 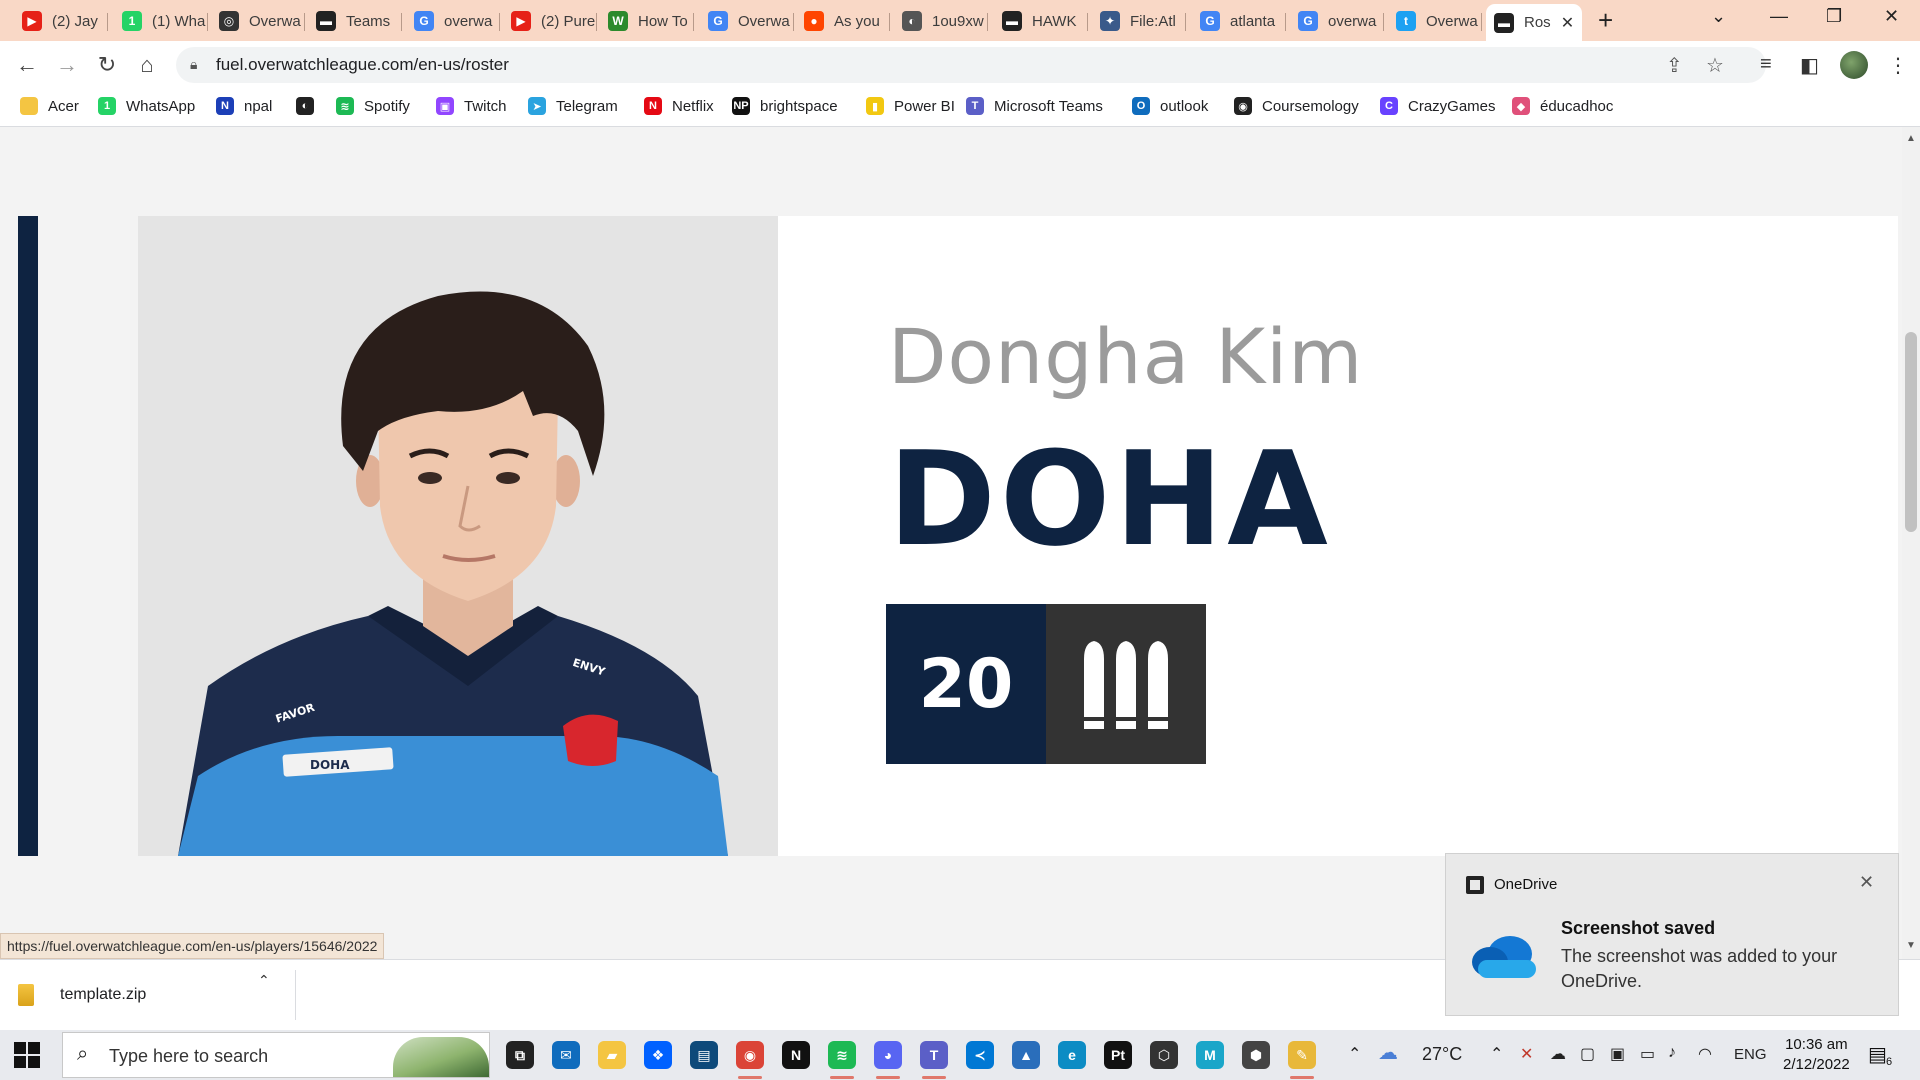 What do you see at coordinates (27, 1055) in the screenshot?
I see `windows-start-icon` at bounding box center [27, 1055].